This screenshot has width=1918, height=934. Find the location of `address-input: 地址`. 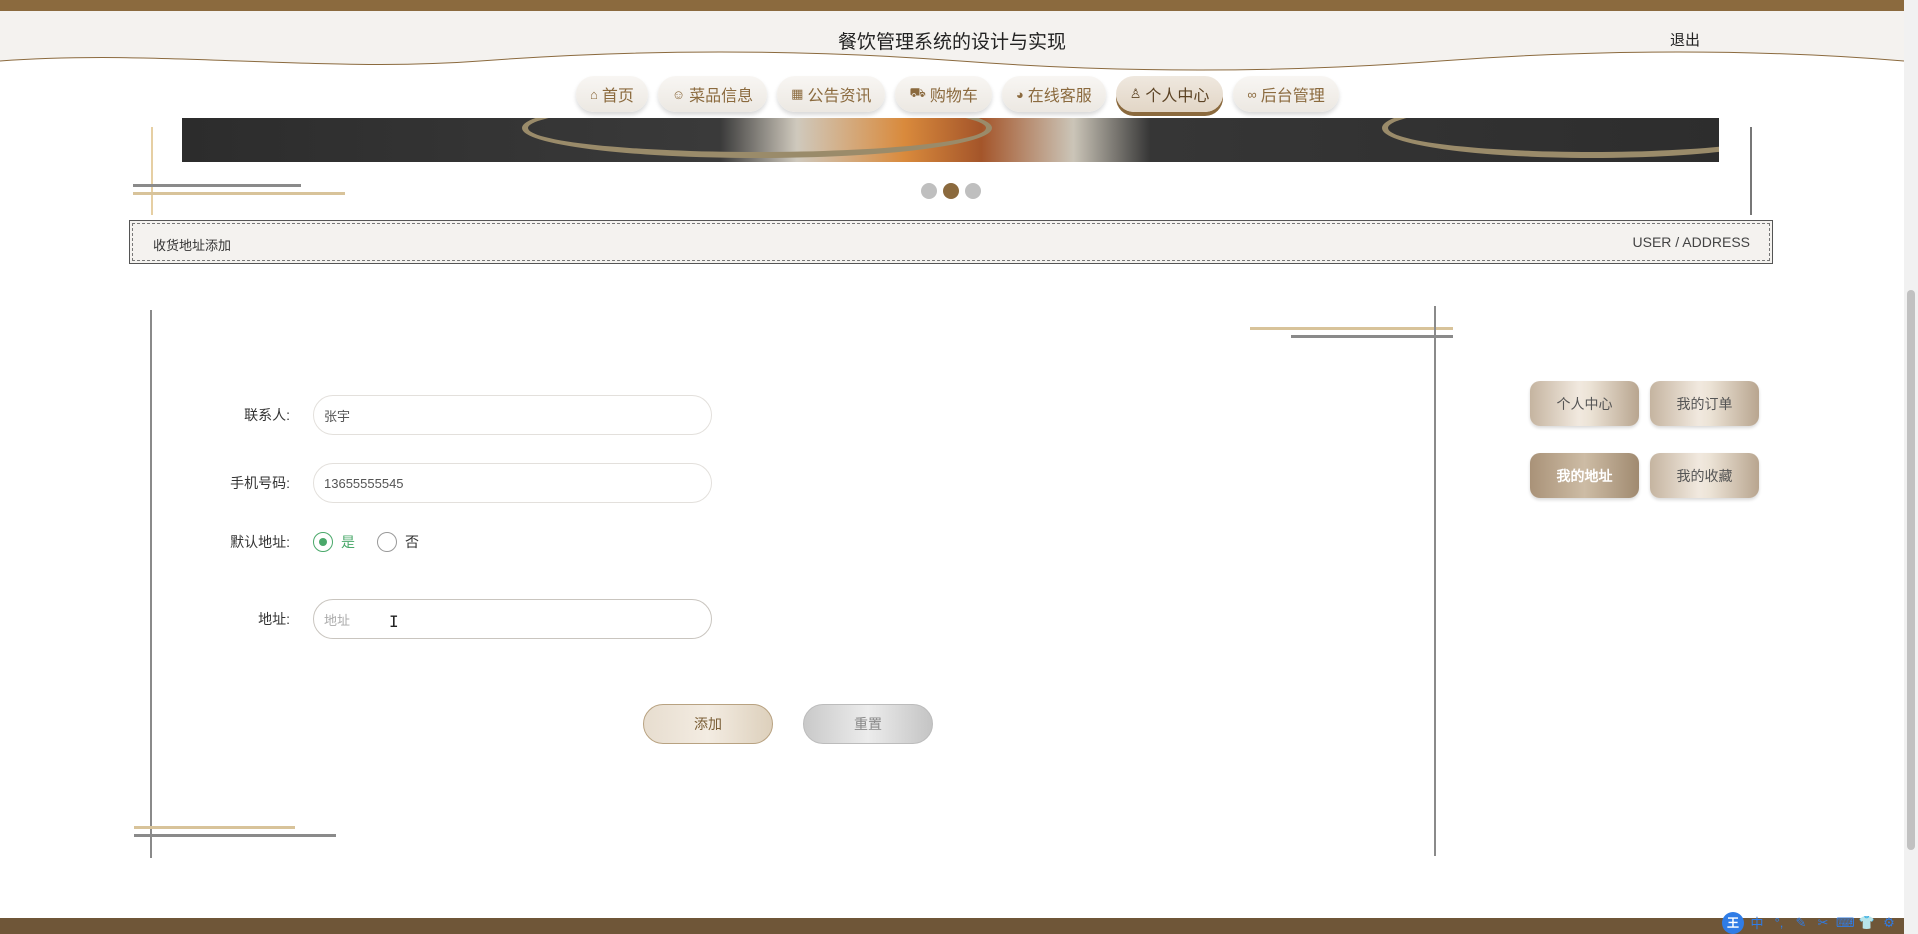

address-input: 地址 is located at coordinates (512, 619).